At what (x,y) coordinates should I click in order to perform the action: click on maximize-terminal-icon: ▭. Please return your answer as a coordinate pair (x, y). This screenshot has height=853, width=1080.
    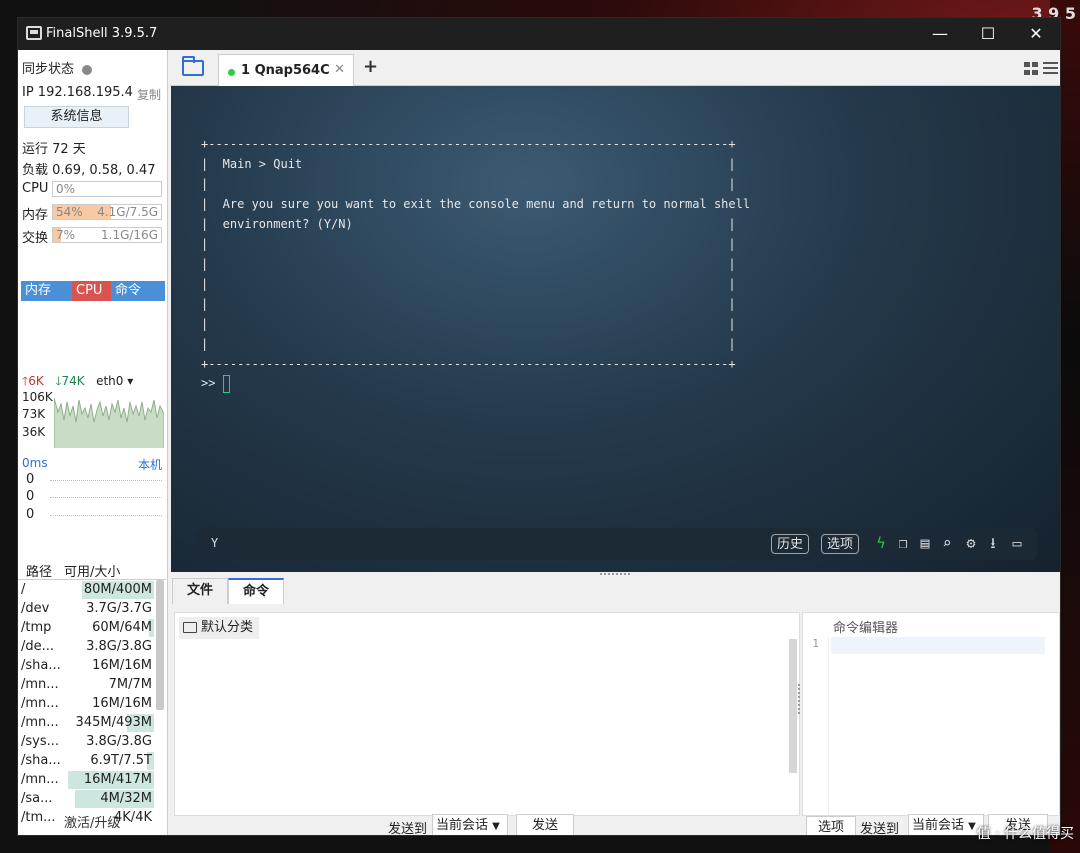
    Looking at the image, I should click on (1017, 543).